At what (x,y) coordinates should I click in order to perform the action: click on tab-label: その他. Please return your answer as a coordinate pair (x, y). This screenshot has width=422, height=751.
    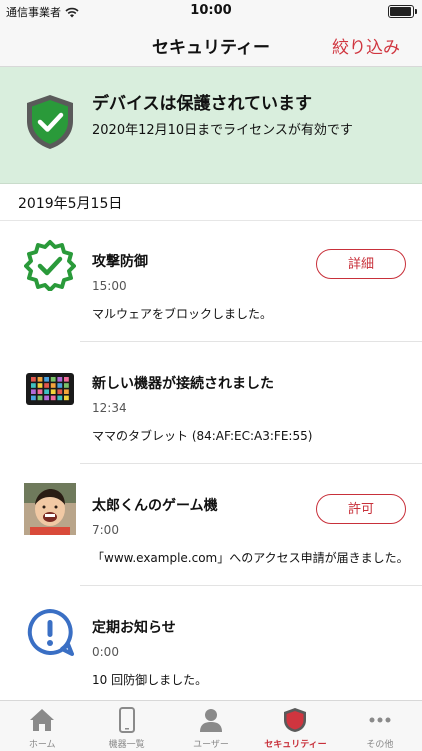
    Looking at the image, I should click on (380, 745).